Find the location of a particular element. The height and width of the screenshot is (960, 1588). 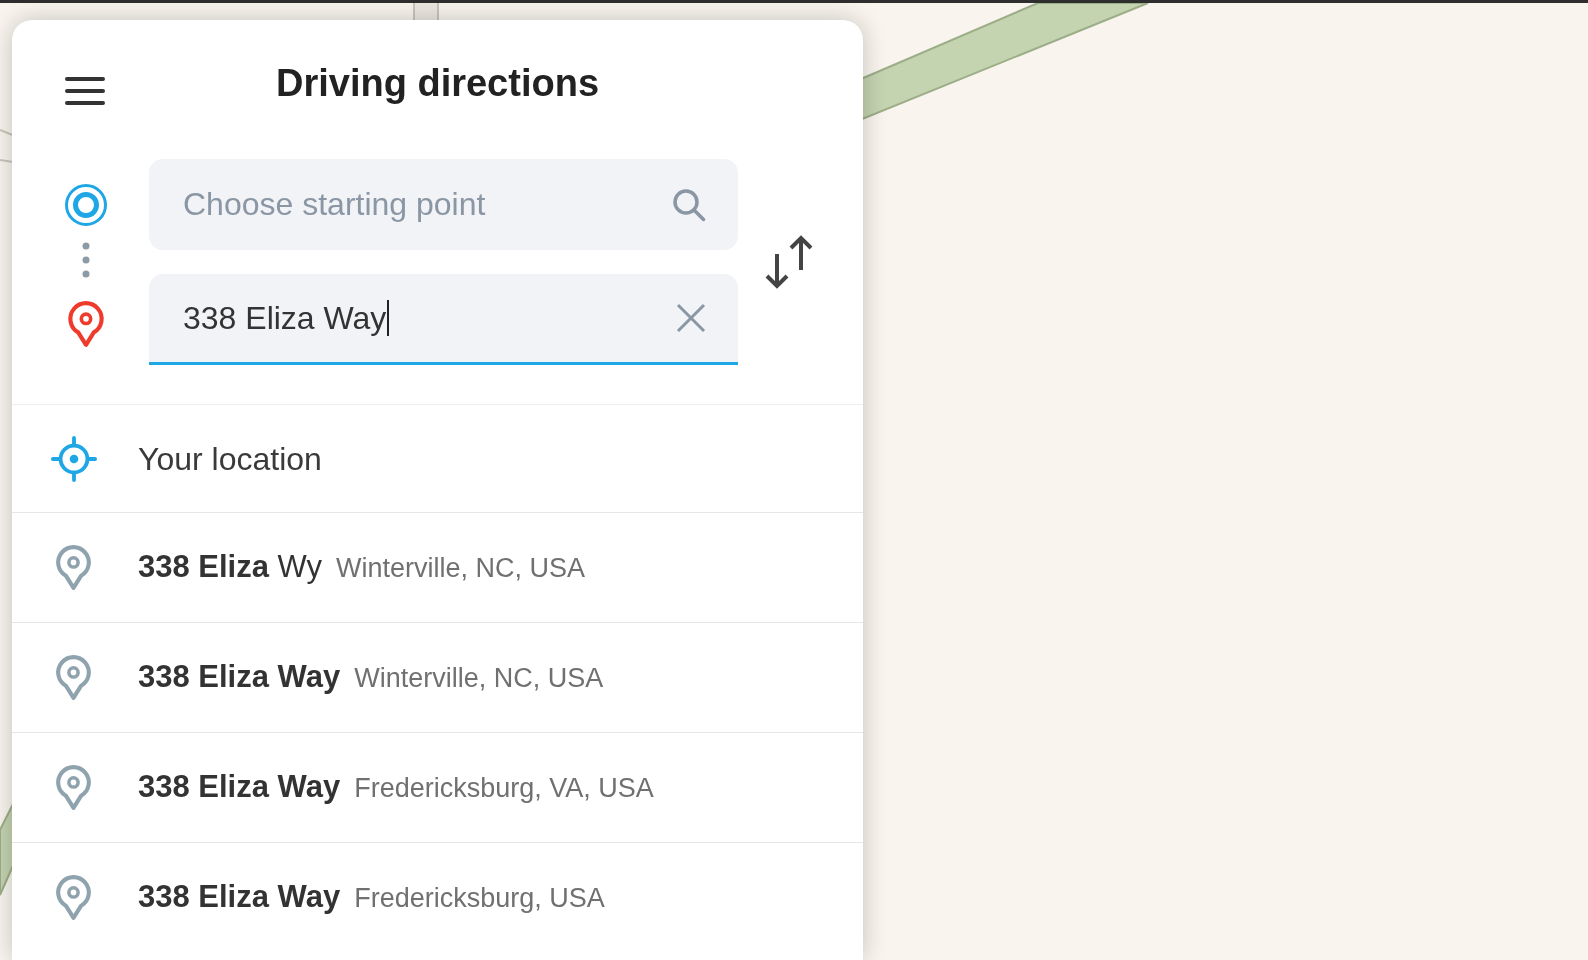

start-point-field: Choose starting point is located at coordinates (443, 204).